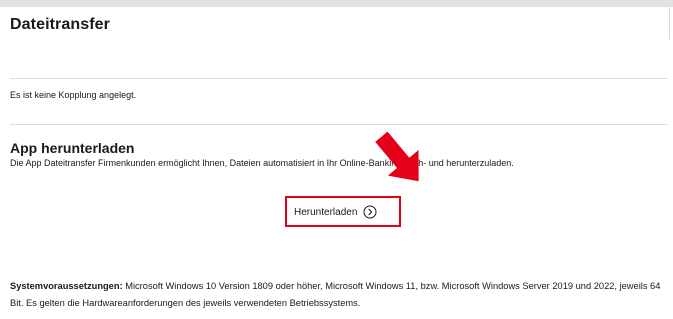 The image size is (673, 319). What do you see at coordinates (73, 95) in the screenshot?
I see `pairing-status-text: Es ist keine Kopplung angelegt.` at bounding box center [73, 95].